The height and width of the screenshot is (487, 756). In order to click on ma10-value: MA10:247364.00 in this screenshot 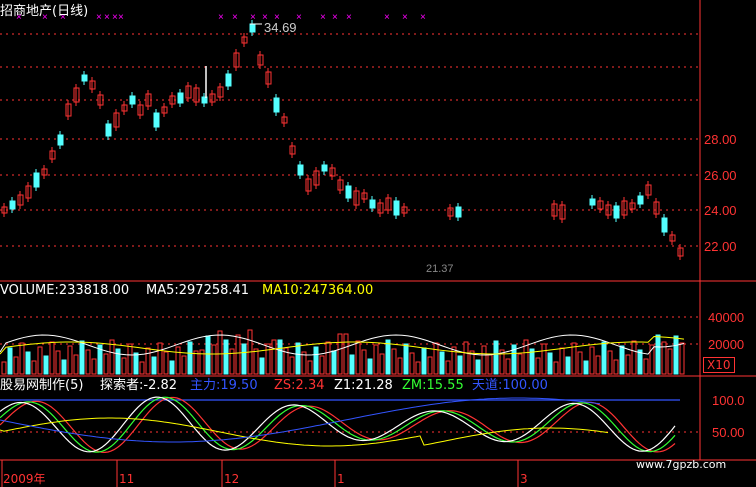, I will do `click(318, 290)`.